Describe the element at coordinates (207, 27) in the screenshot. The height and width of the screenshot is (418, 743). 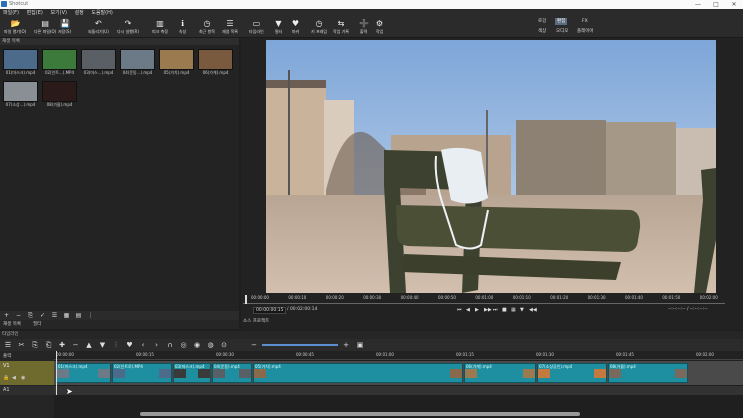
I see `recent-button: ◷ 최근 항목` at that location.